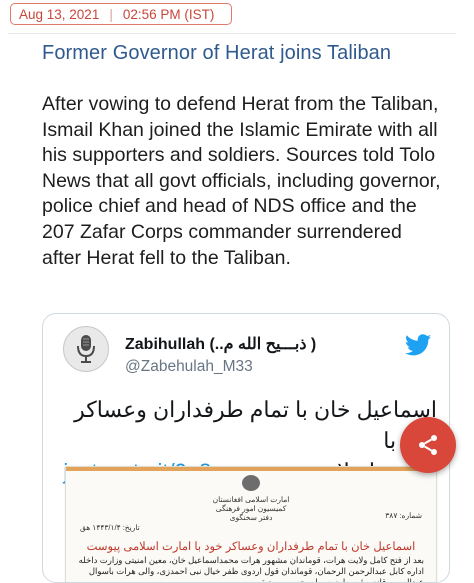 This screenshot has height=583, width=474. Describe the element at coordinates (168, 14) in the screenshot. I see `time-text: 02:56 PM (IST)` at that location.